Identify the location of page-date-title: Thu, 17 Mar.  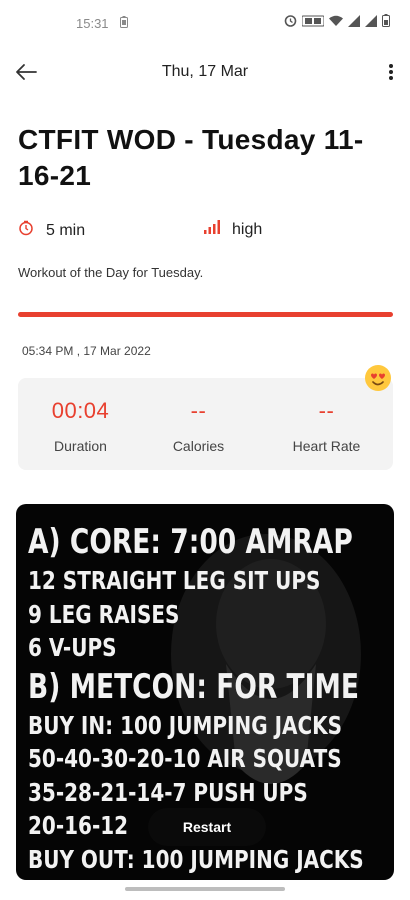
(205, 71).